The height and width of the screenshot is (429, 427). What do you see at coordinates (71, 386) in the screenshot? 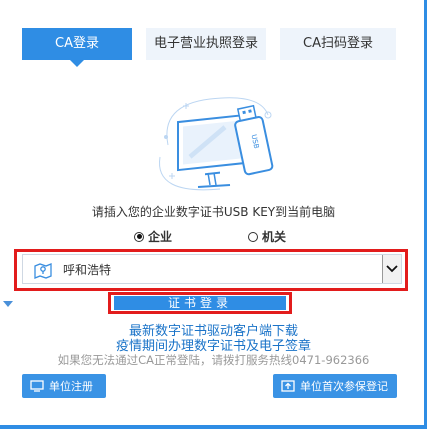
I see `unit-register-label: 单位注册` at bounding box center [71, 386].